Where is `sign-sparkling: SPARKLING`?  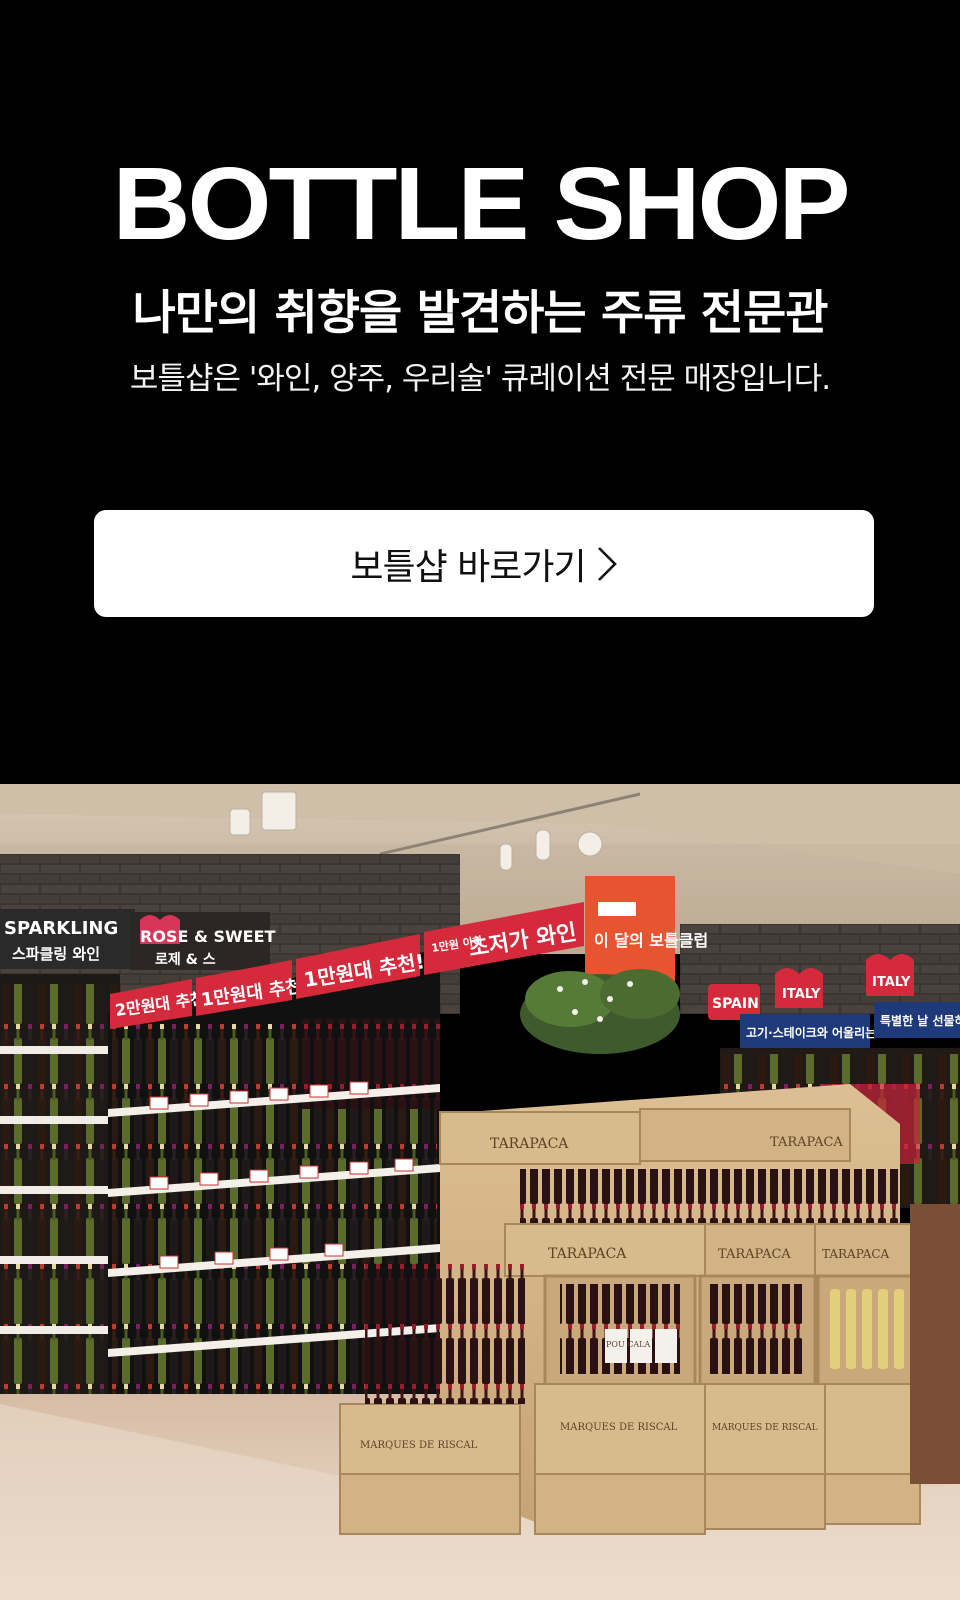
sign-sparkling: SPARKLING is located at coordinates (61, 928).